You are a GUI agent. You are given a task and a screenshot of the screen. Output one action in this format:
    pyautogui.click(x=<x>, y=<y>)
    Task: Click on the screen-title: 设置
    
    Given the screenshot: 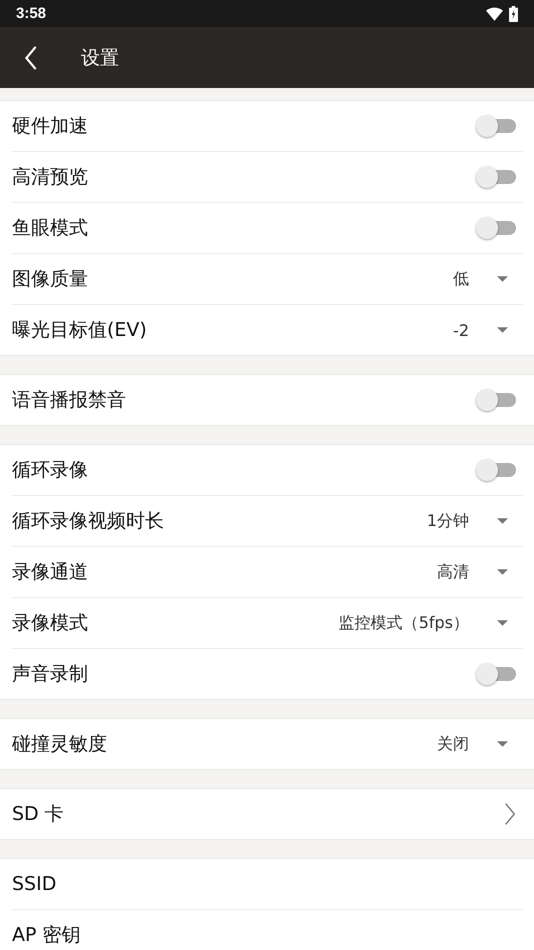 What is the action you would take?
    pyautogui.click(x=100, y=58)
    